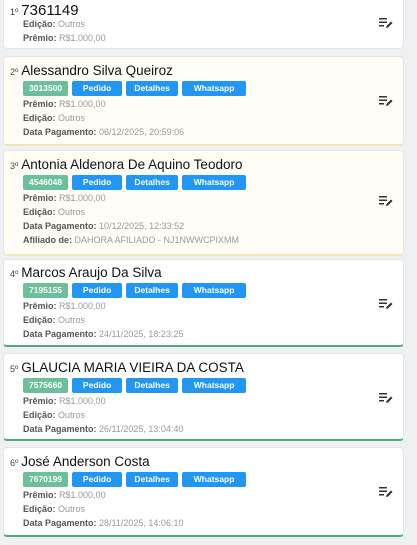  I want to click on card-title: 1º 7361149, so click(44, 10).